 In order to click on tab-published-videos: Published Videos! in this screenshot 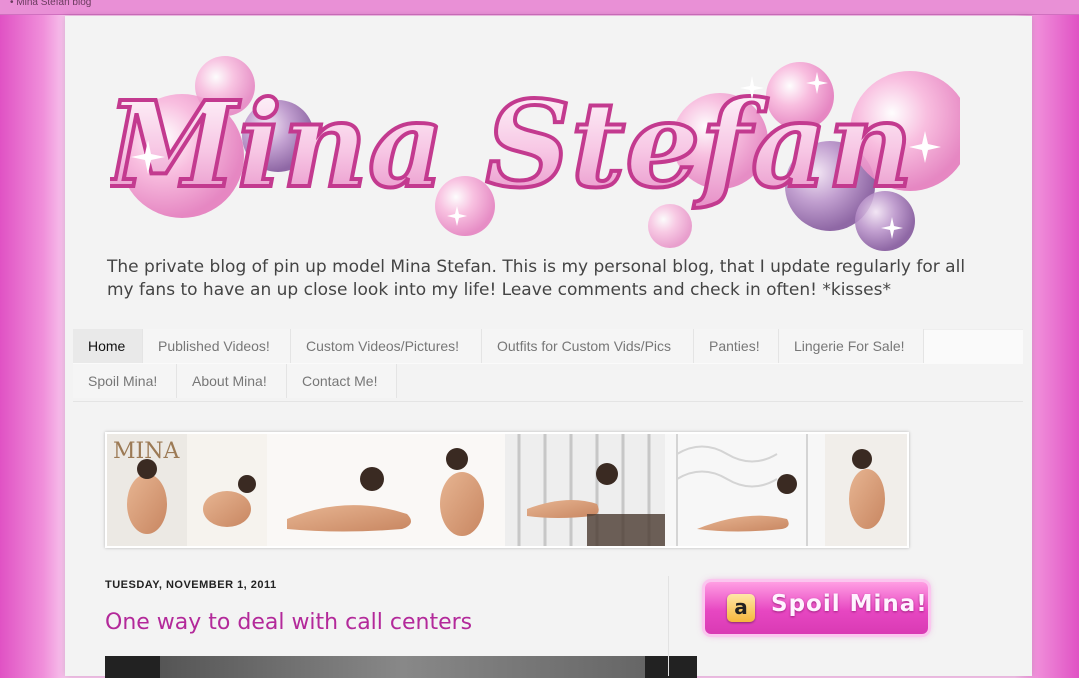, I will do `click(217, 346)`.